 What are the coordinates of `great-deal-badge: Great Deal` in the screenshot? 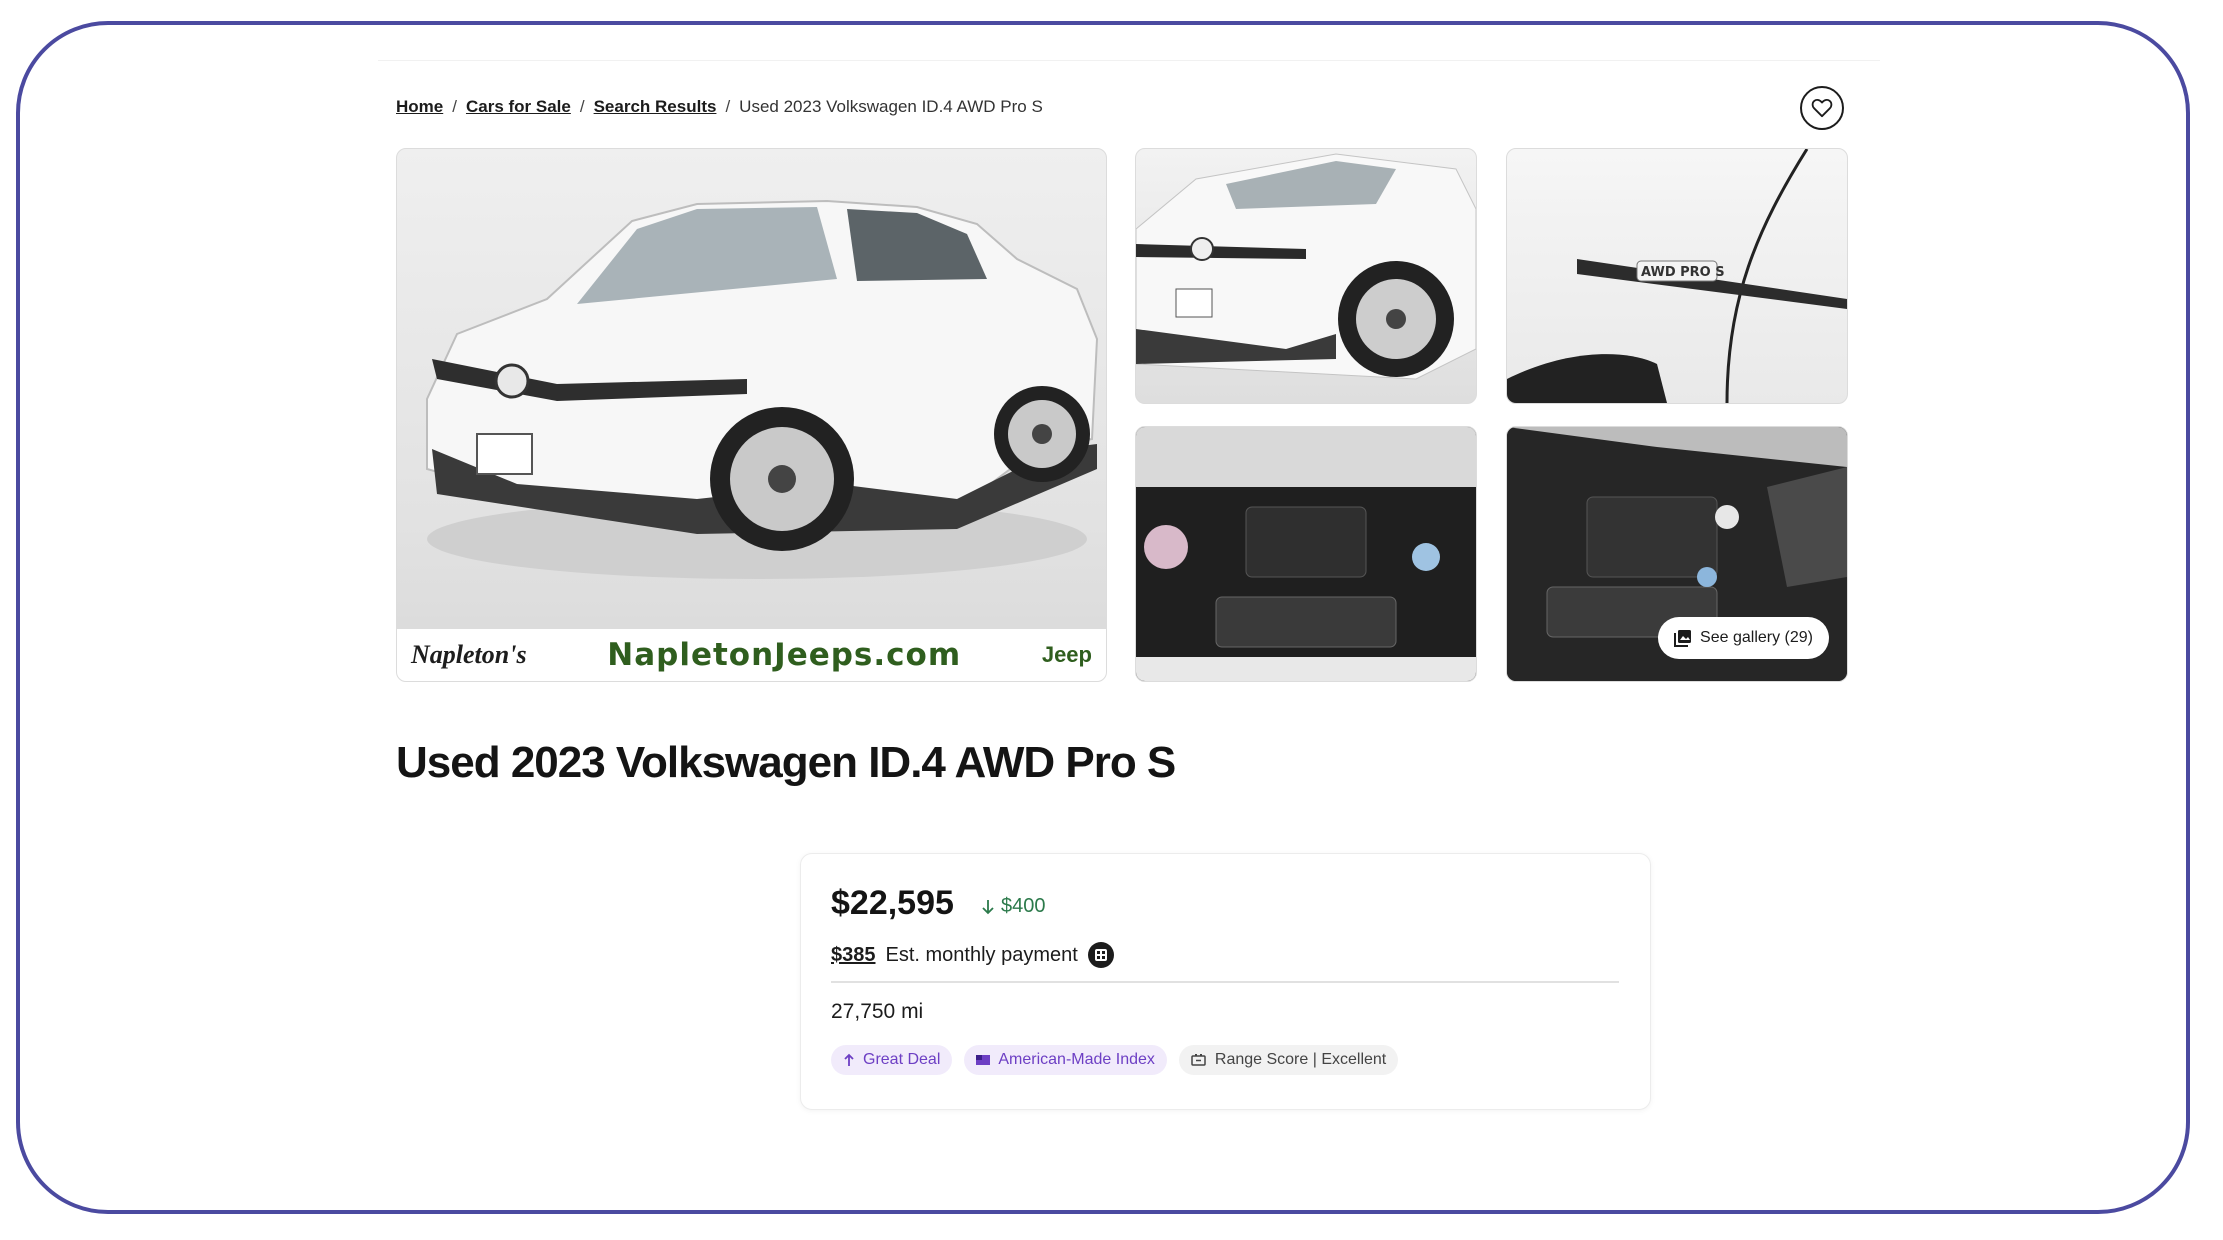 It's located at (892, 1060).